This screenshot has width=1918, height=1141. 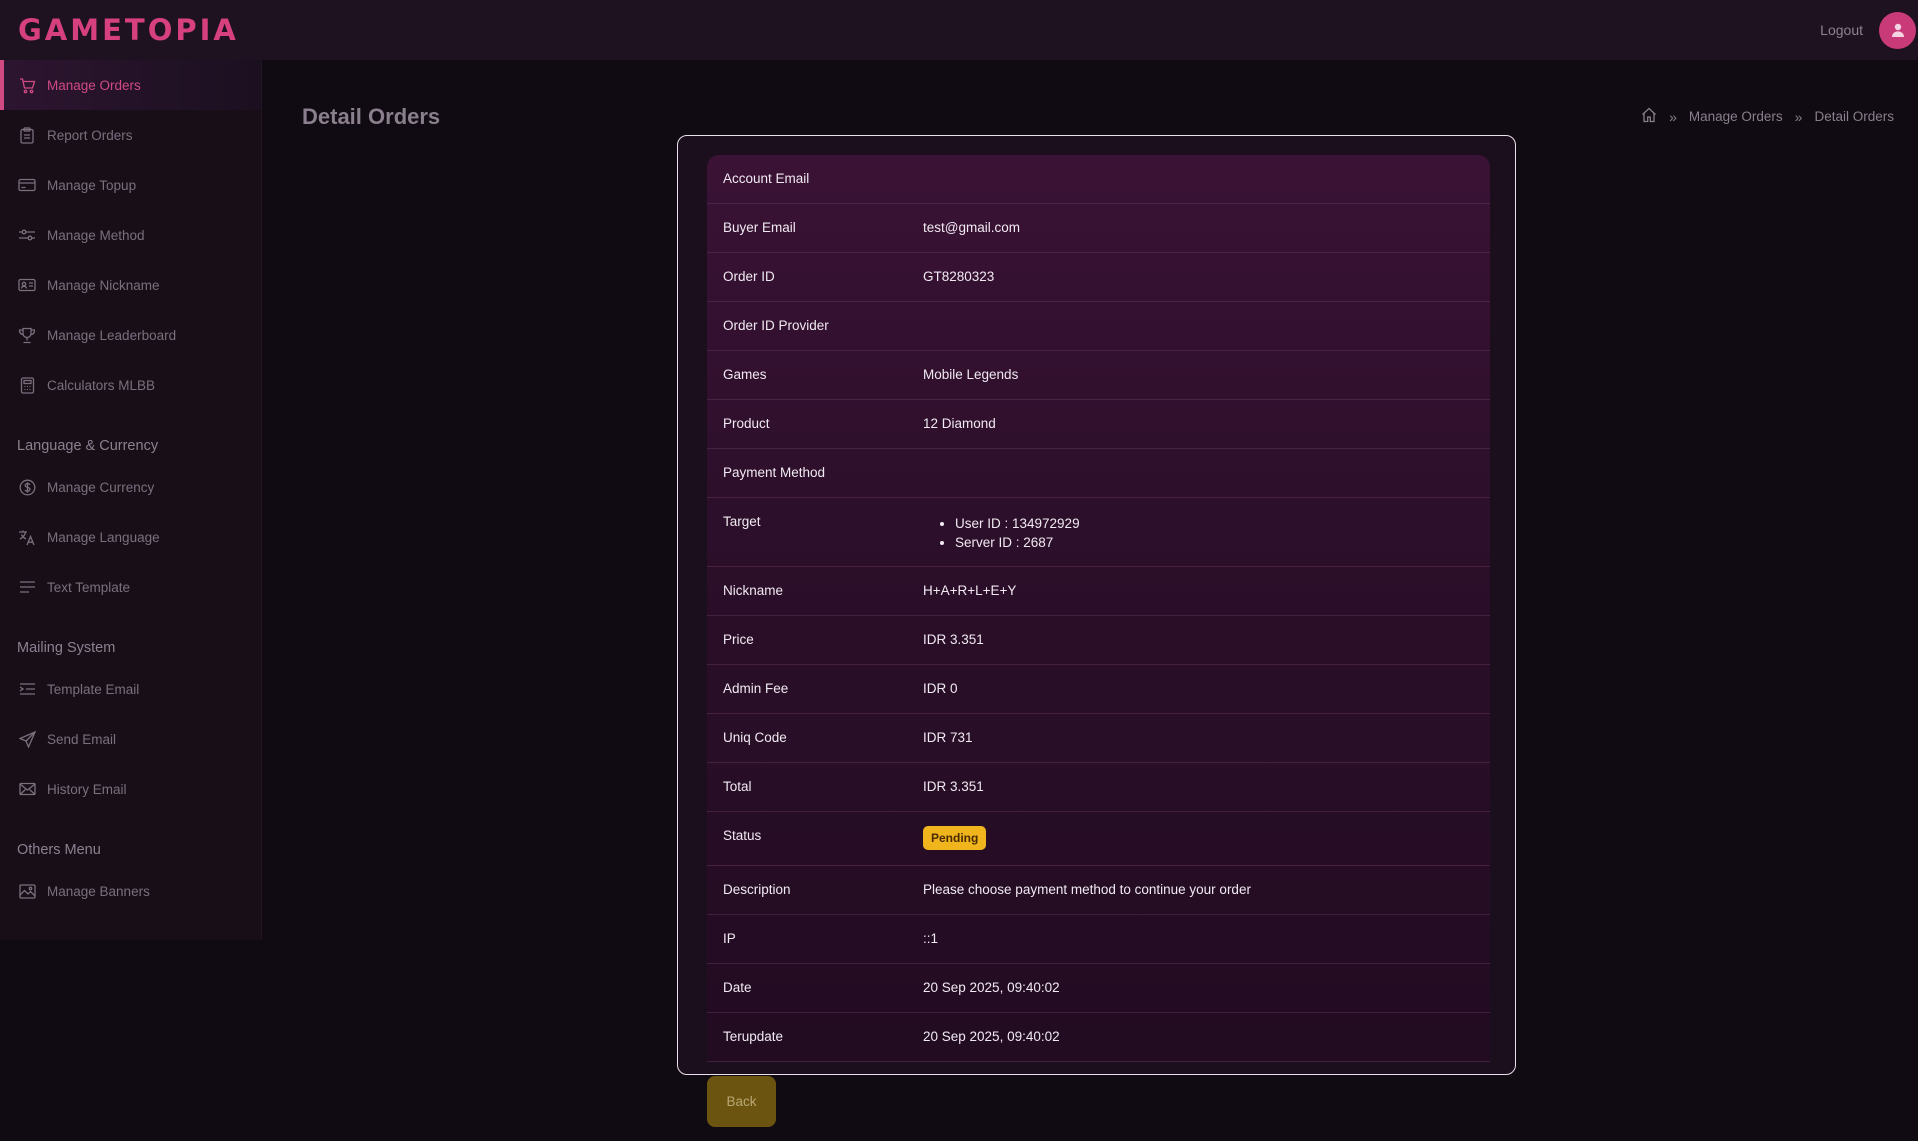 I want to click on detail-row-order-id-provider: Order ID Provider, so click(x=1098, y=326).